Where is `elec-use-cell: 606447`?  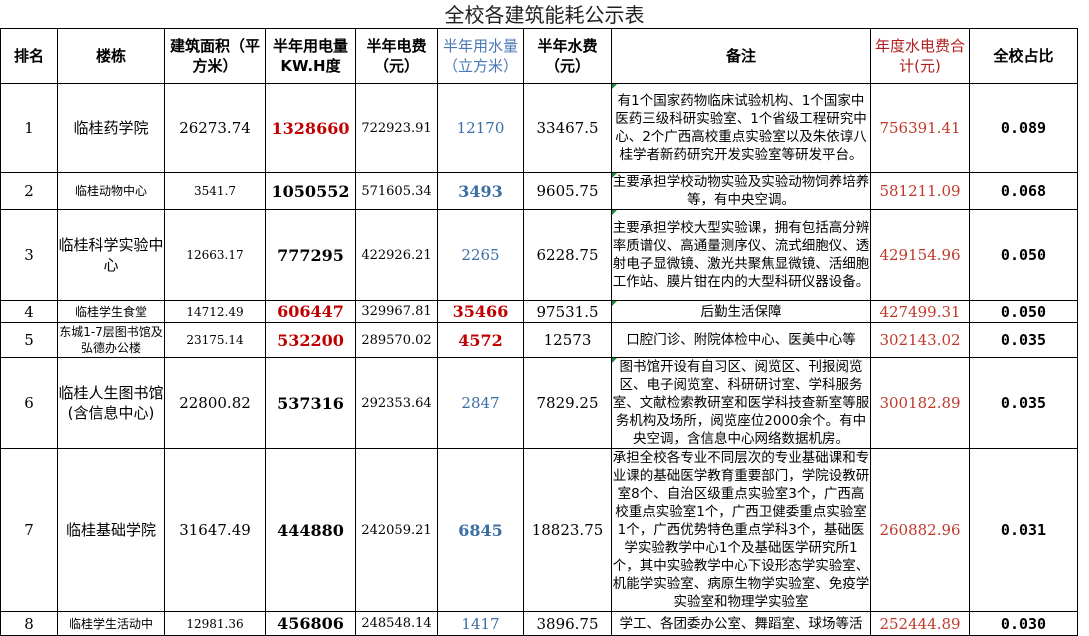 elec-use-cell: 606447 is located at coordinates (310, 311).